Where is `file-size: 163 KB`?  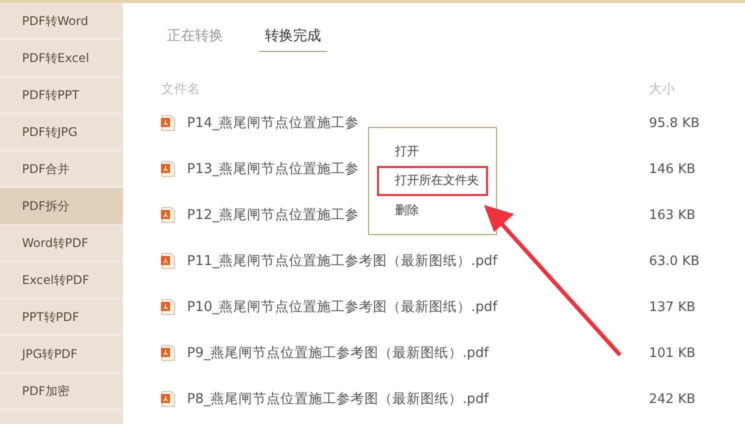 file-size: 163 KB is located at coordinates (672, 215).